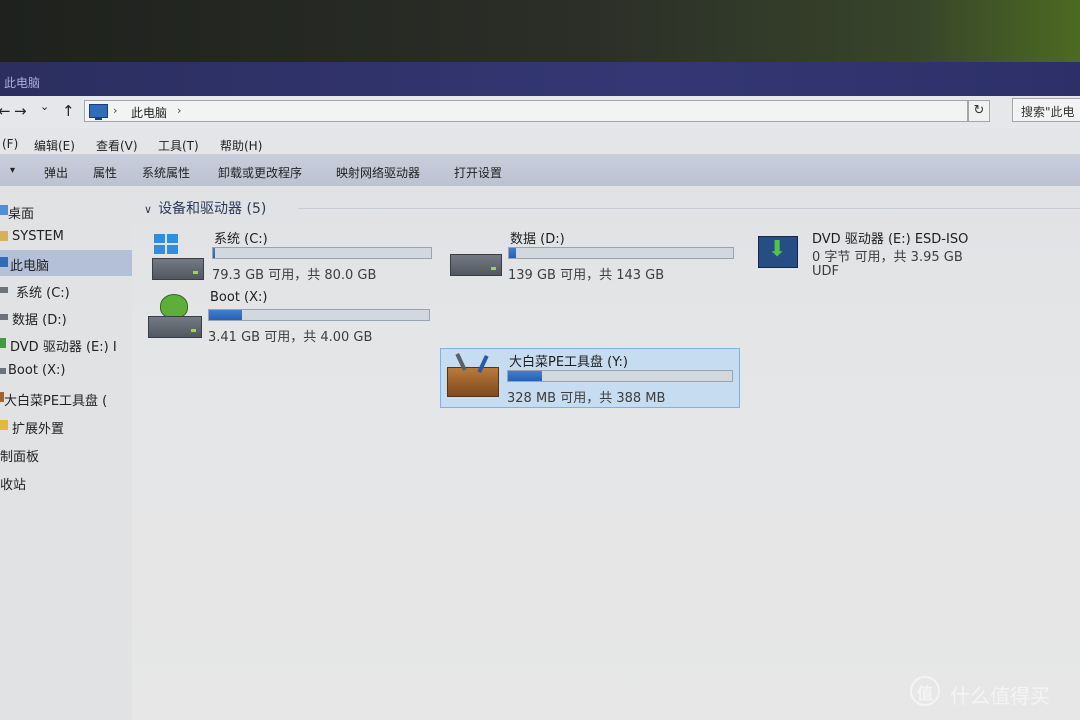  I want to click on sidebar-item-drive-c: 系统 (C:), so click(66, 290).